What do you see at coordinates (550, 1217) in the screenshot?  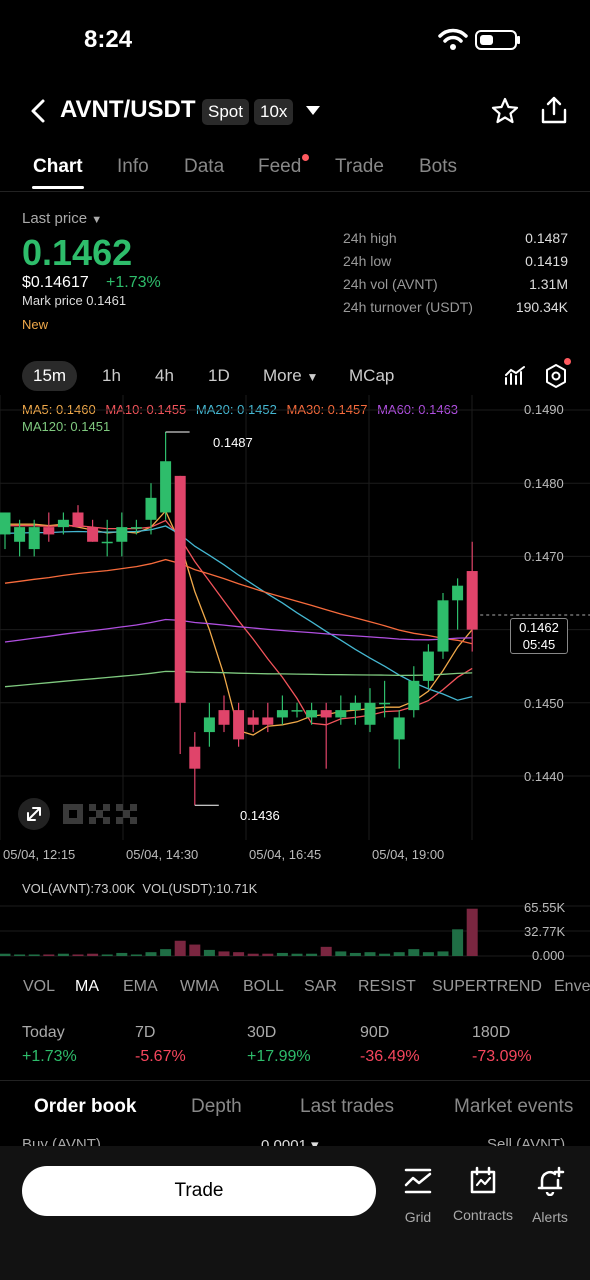 I see `alerts-label: Alerts` at bounding box center [550, 1217].